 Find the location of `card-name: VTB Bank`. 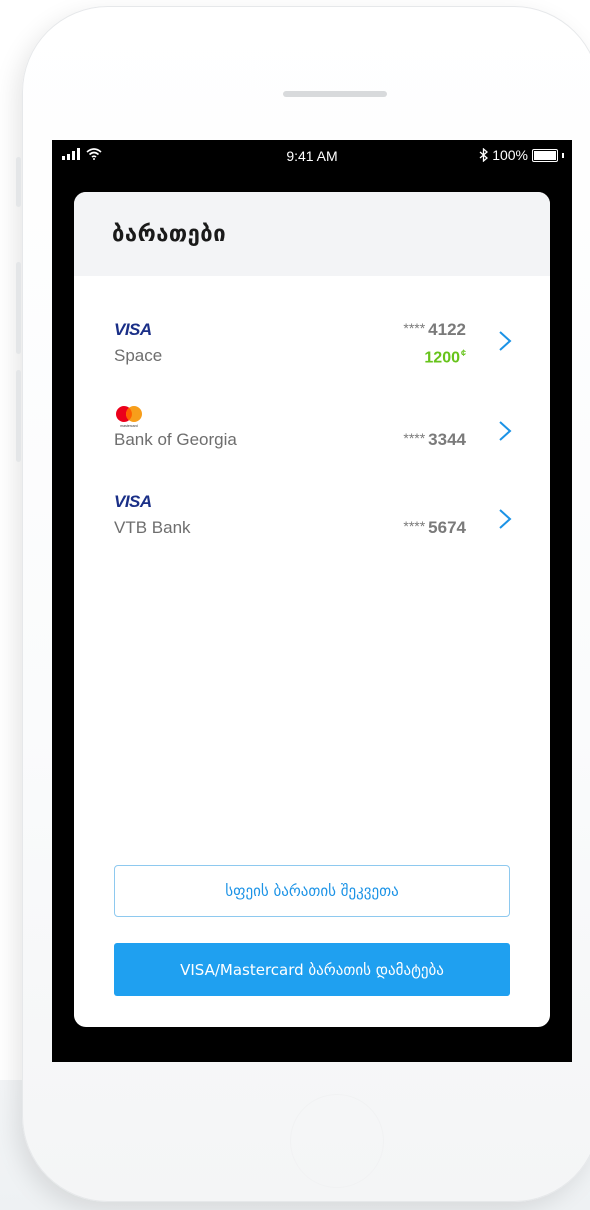

card-name: VTB Bank is located at coordinates (152, 527).